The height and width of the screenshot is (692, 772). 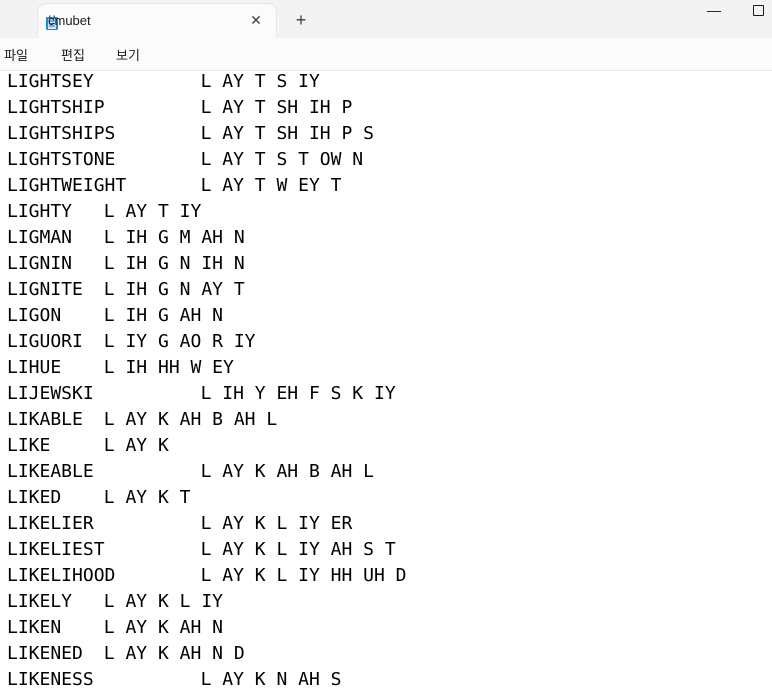 I want to click on text-line: LIKED L AY K T, so click(x=99, y=498).